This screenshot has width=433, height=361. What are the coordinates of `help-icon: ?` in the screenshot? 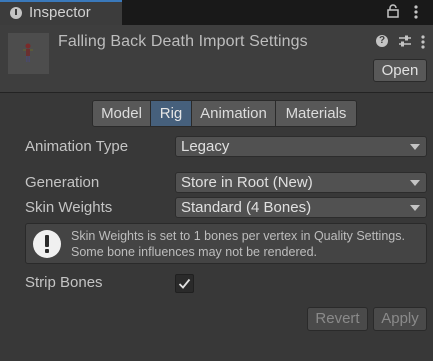 It's located at (382, 41).